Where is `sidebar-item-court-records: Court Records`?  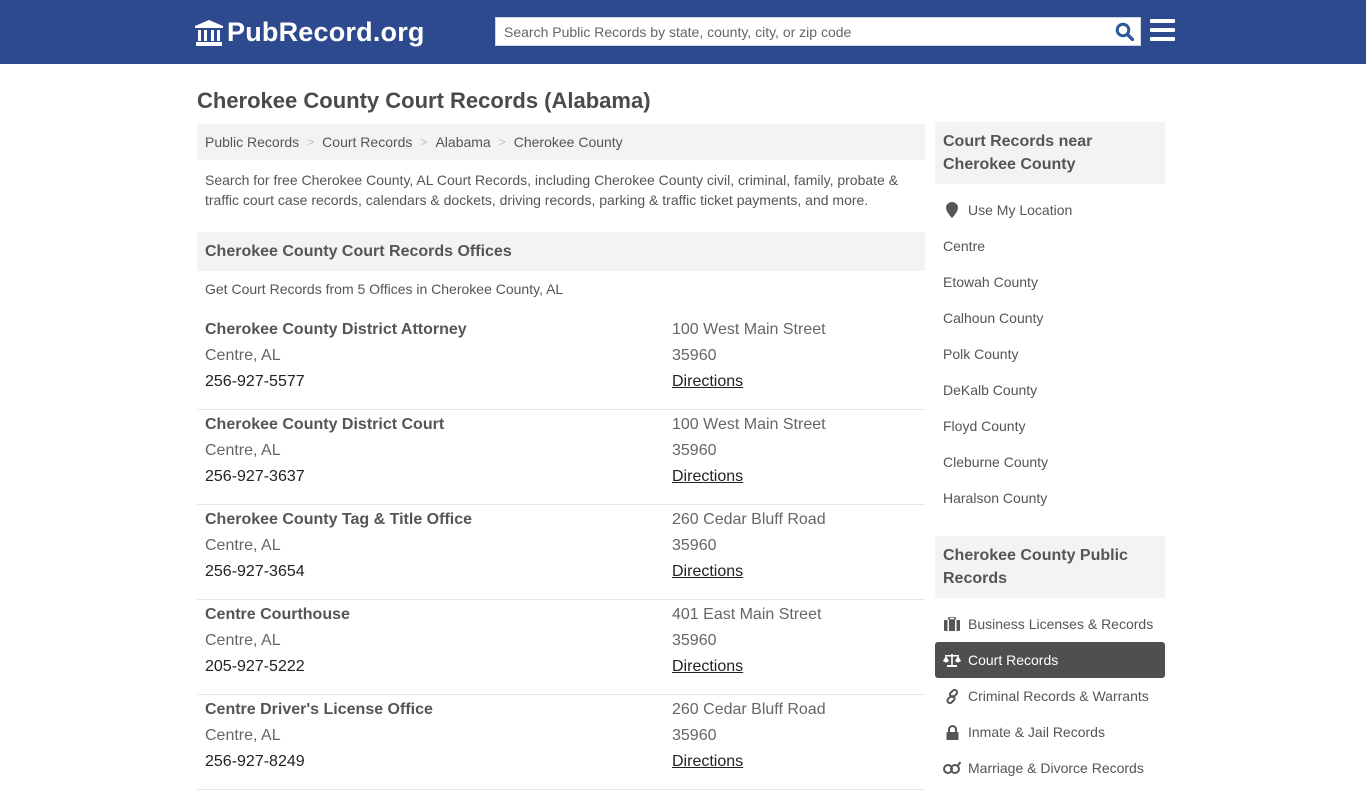 sidebar-item-court-records: Court Records is located at coordinates (1050, 660).